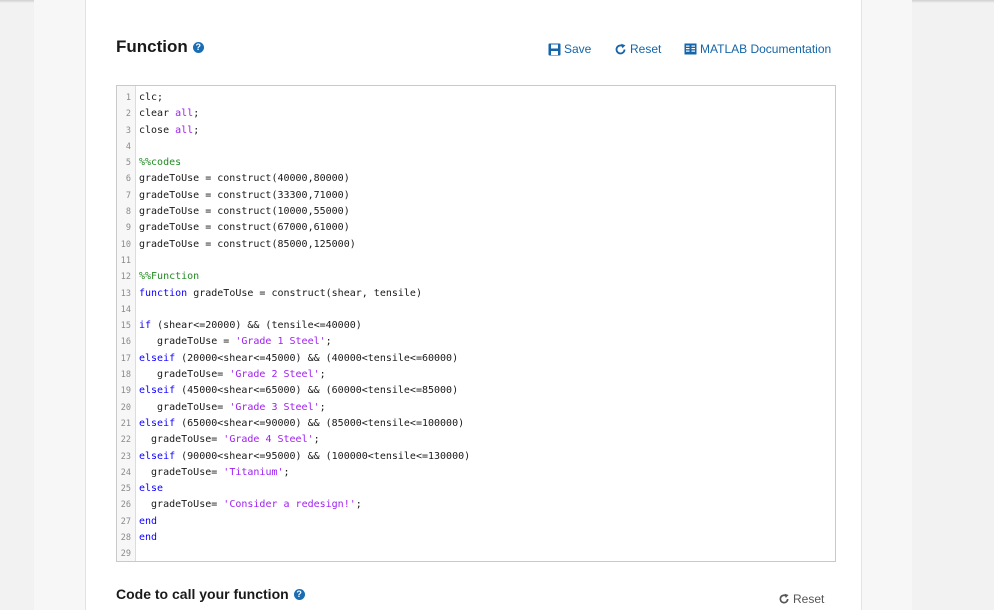 Image resolution: width=994 pixels, height=610 pixels. Describe the element at coordinates (476, 245) in the screenshot. I see `code-line: 10 gradeToUse = construct(85000,125000)` at that location.